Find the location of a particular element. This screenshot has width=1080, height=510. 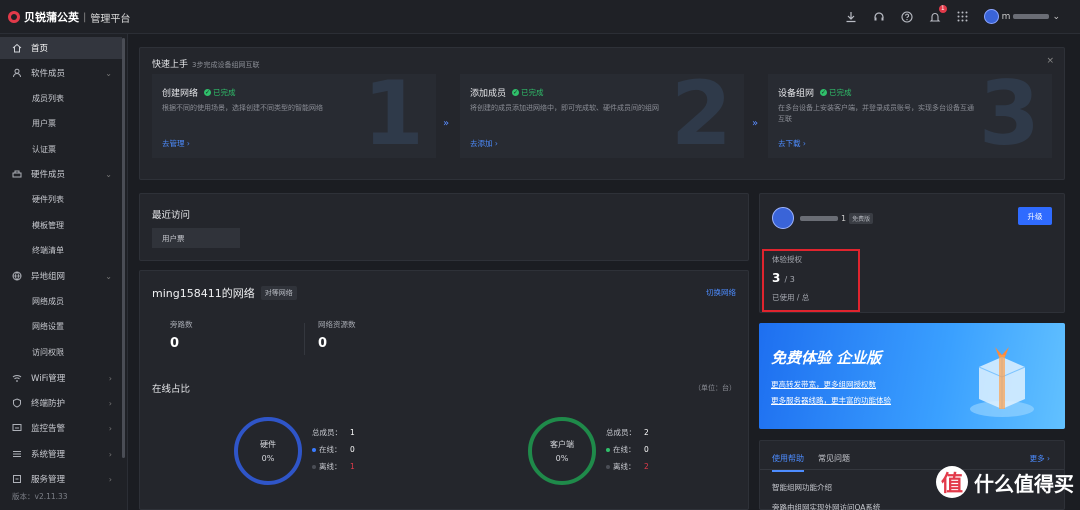

network-type-tag: 对等网络 is located at coordinates (278, 293).